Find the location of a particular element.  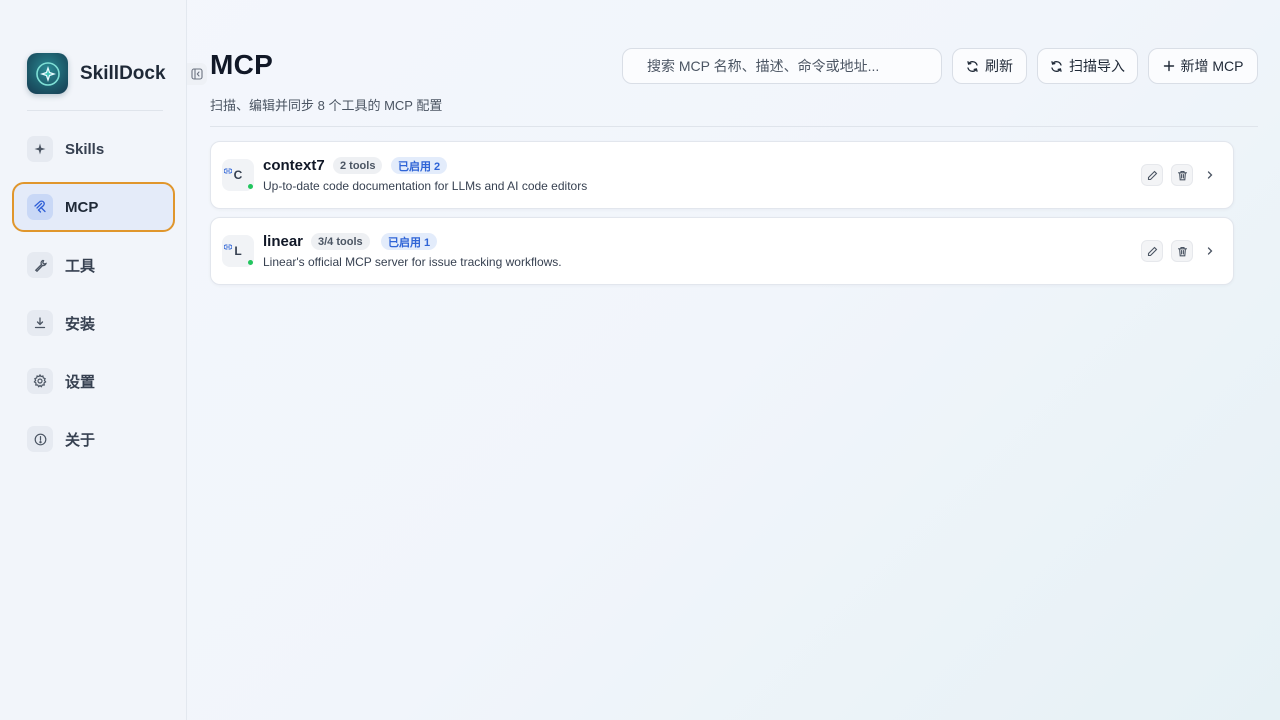

gear-icon is located at coordinates (40, 381).